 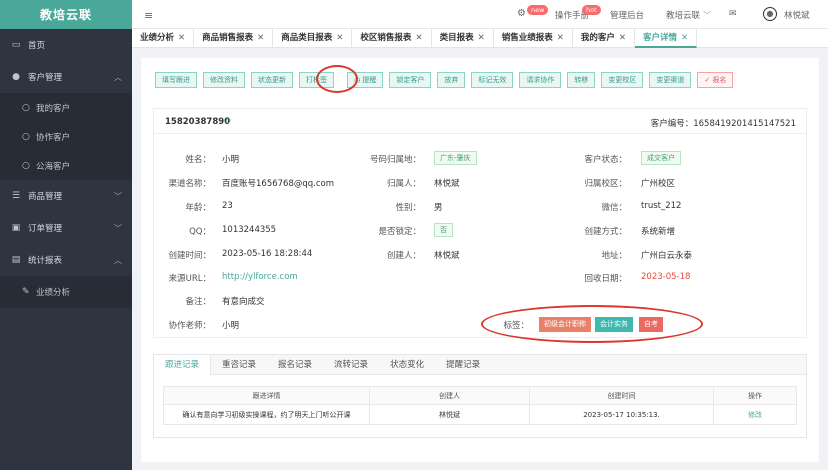 I want to click on sidebar-item-collab-customers: ○ 协作客户, so click(x=66, y=136).